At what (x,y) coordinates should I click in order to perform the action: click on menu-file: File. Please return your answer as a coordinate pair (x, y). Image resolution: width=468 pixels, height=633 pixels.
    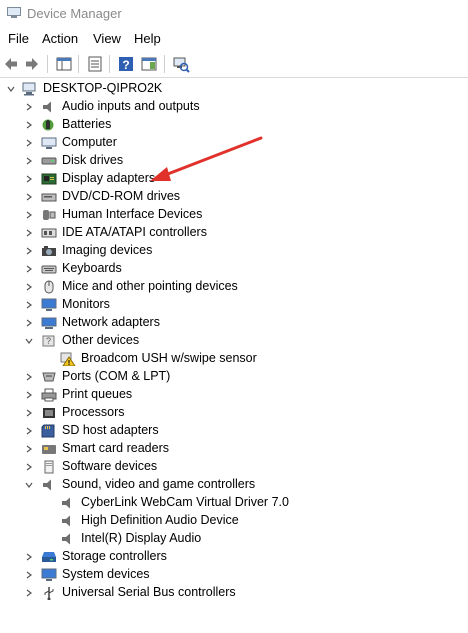
    Looking at the image, I should click on (18, 38).